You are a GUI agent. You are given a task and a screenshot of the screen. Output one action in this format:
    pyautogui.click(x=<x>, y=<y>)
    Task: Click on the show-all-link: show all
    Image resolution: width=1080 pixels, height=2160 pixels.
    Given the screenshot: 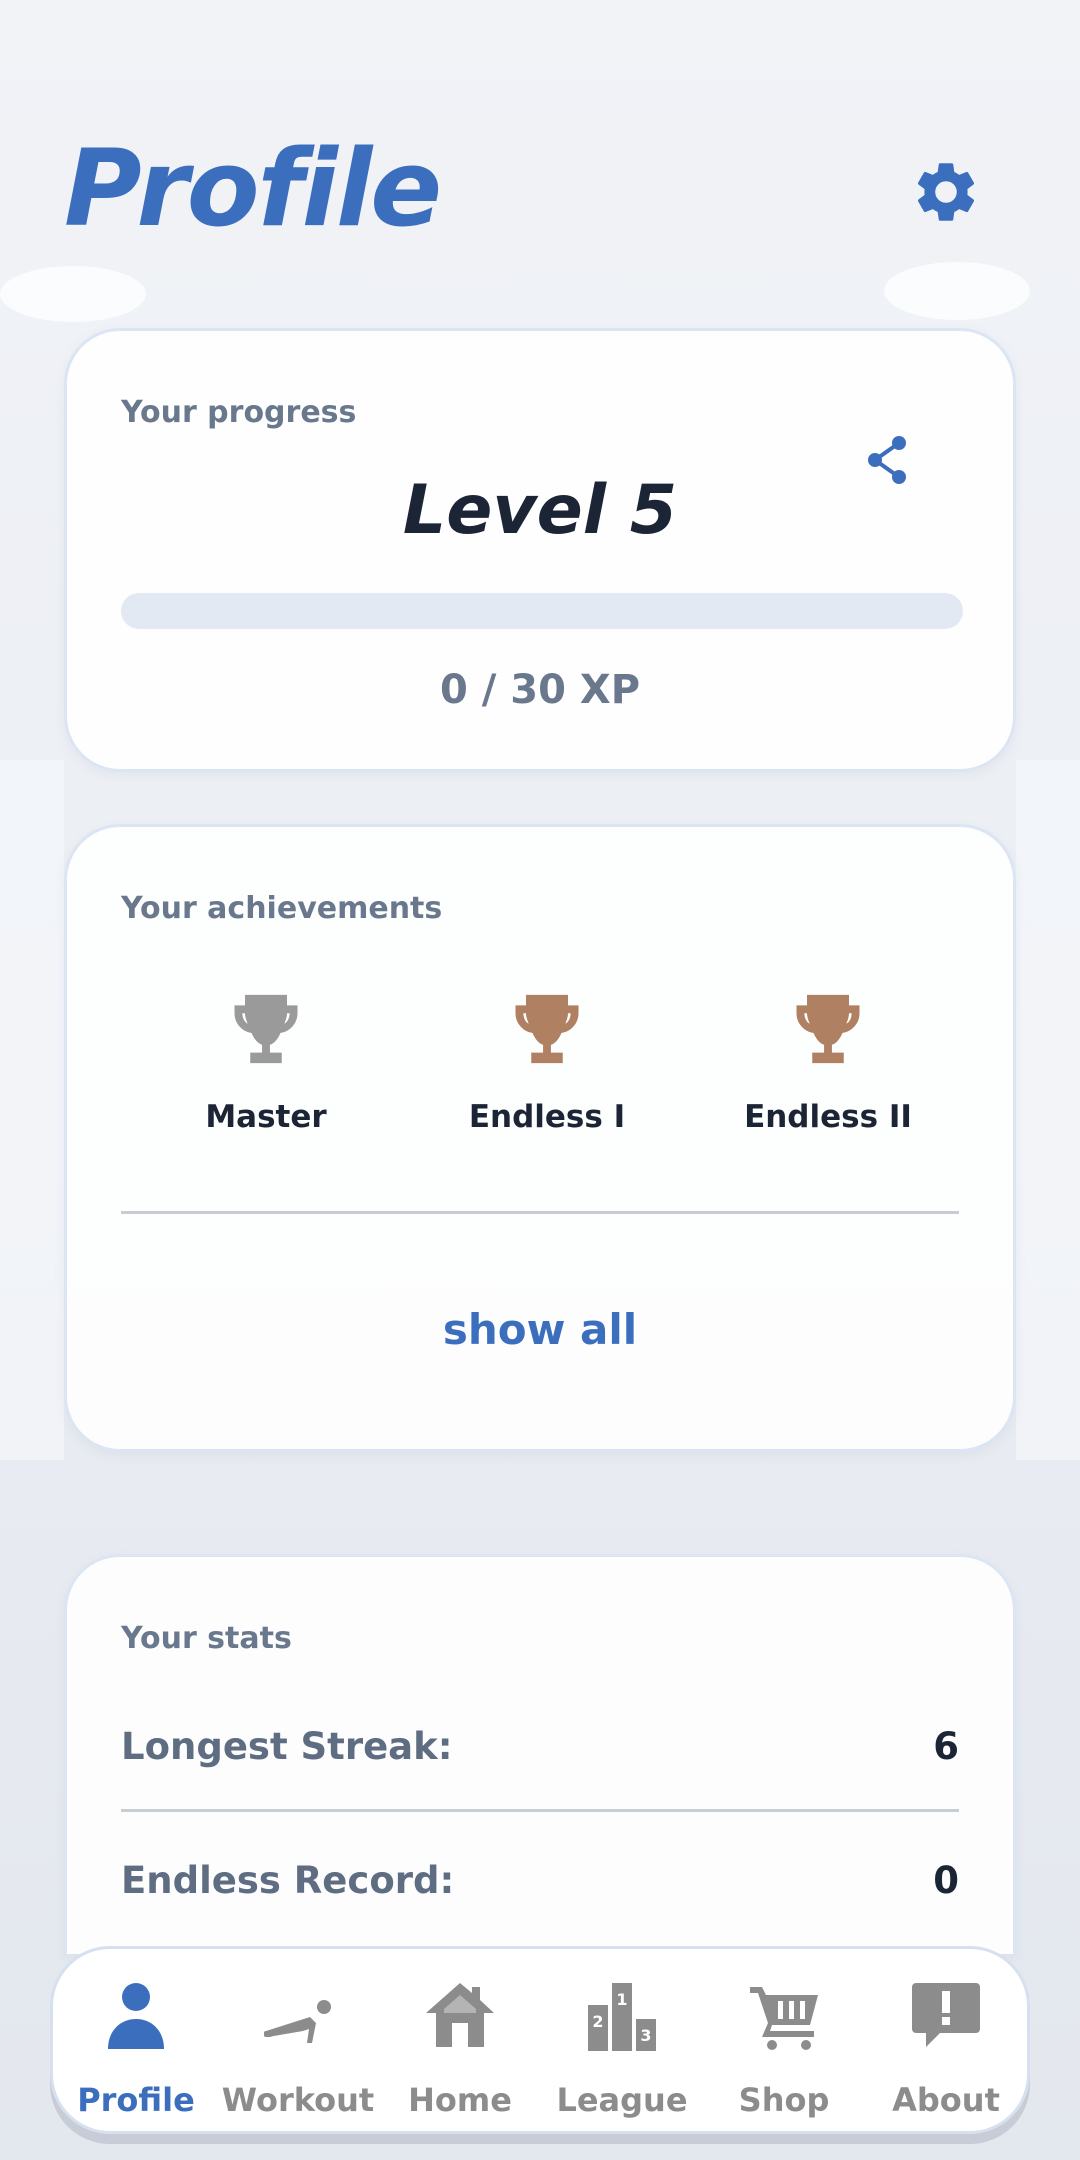 What is the action you would take?
    pyautogui.click(x=540, y=1329)
    